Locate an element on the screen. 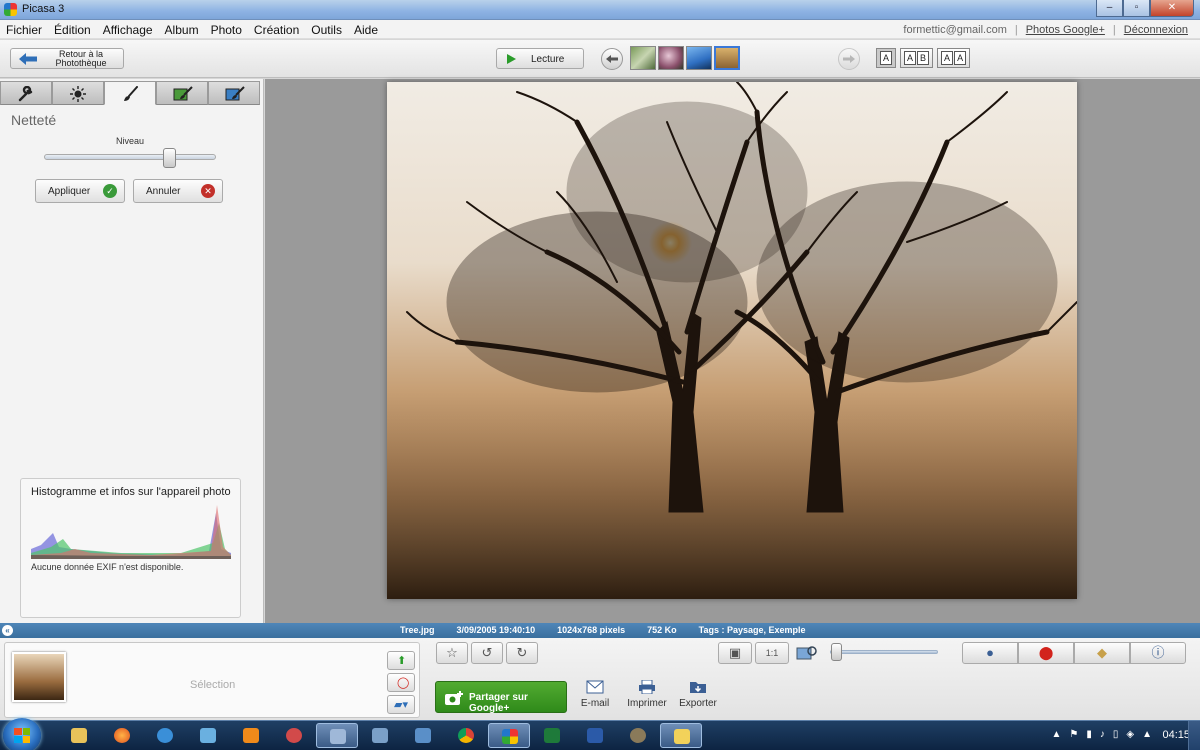  close-button: ✕ is located at coordinates (1172, 8).